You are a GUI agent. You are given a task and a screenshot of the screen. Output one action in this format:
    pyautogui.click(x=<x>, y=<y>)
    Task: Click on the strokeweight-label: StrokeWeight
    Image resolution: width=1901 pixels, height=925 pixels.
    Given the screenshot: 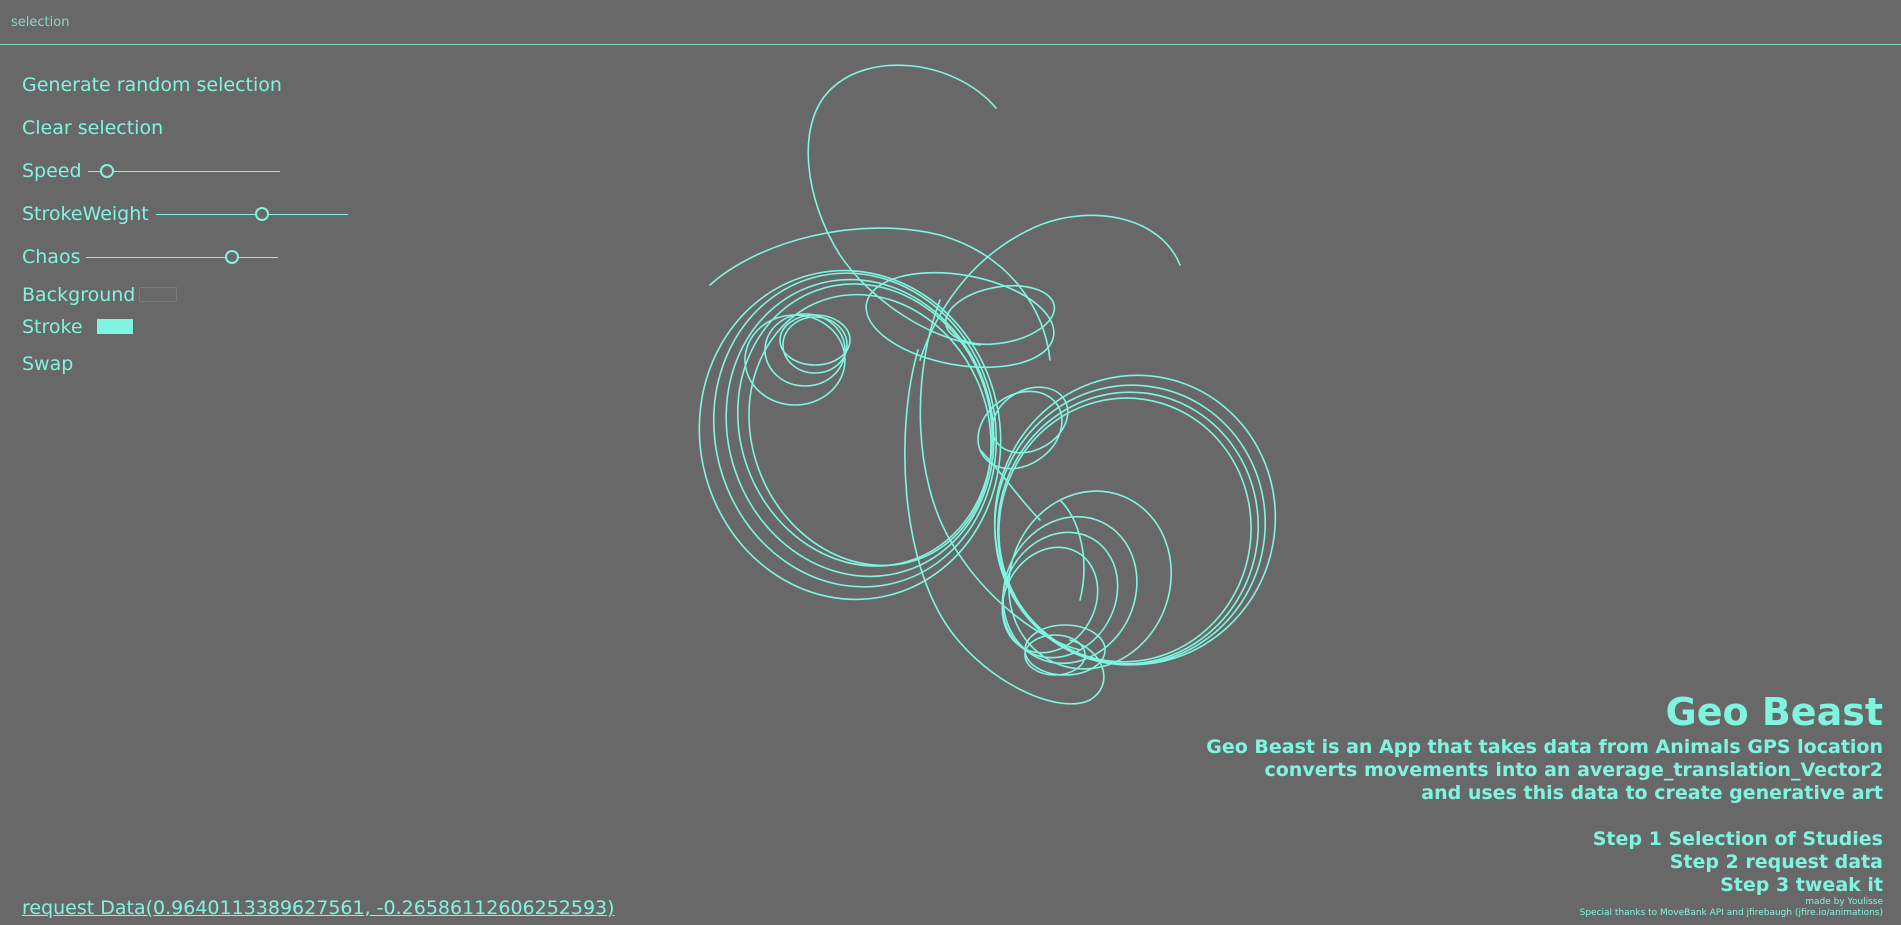 What is the action you would take?
    pyautogui.click(x=85, y=214)
    